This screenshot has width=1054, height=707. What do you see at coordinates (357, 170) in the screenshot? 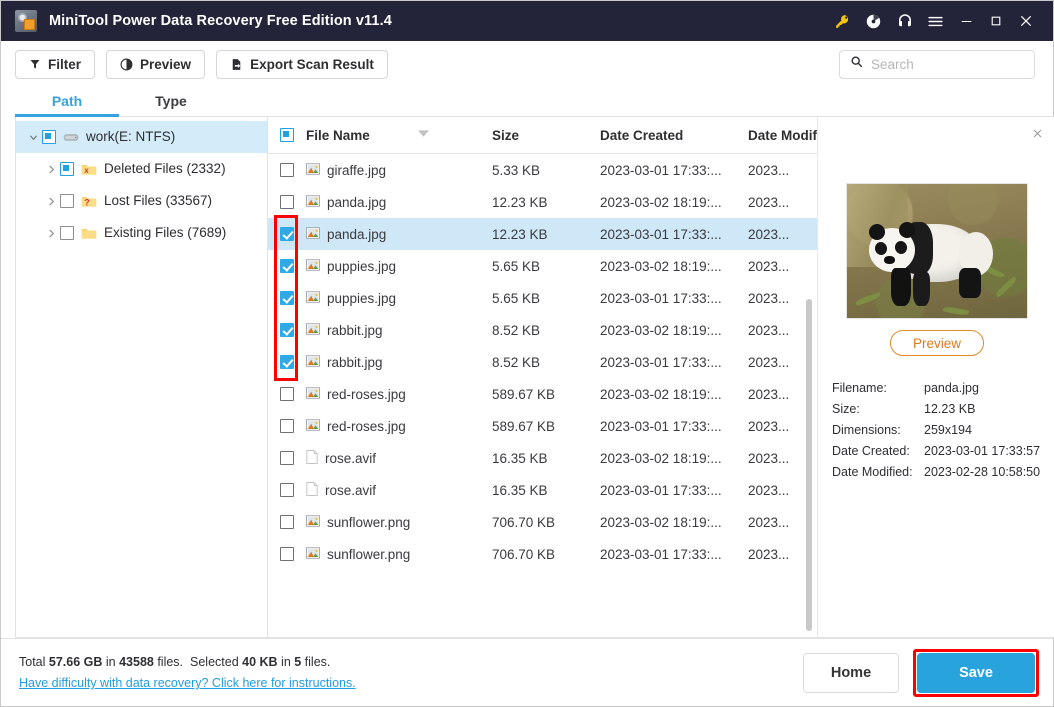
I see `file-name-label: giraffe.jpg` at bounding box center [357, 170].